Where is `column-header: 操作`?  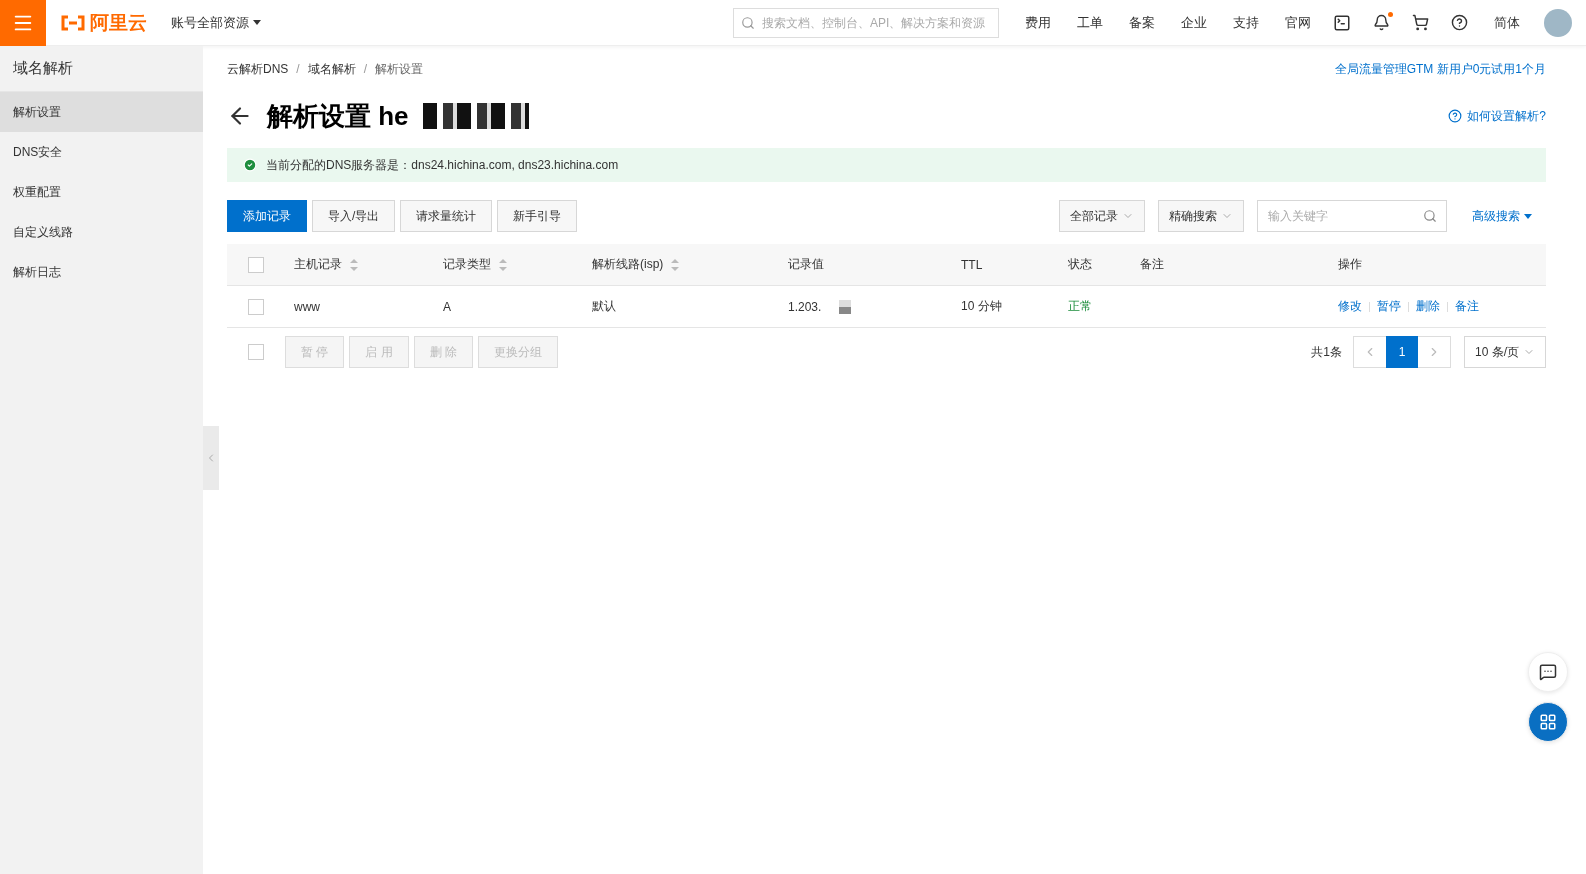
column-header: 操作 is located at coordinates (1350, 264).